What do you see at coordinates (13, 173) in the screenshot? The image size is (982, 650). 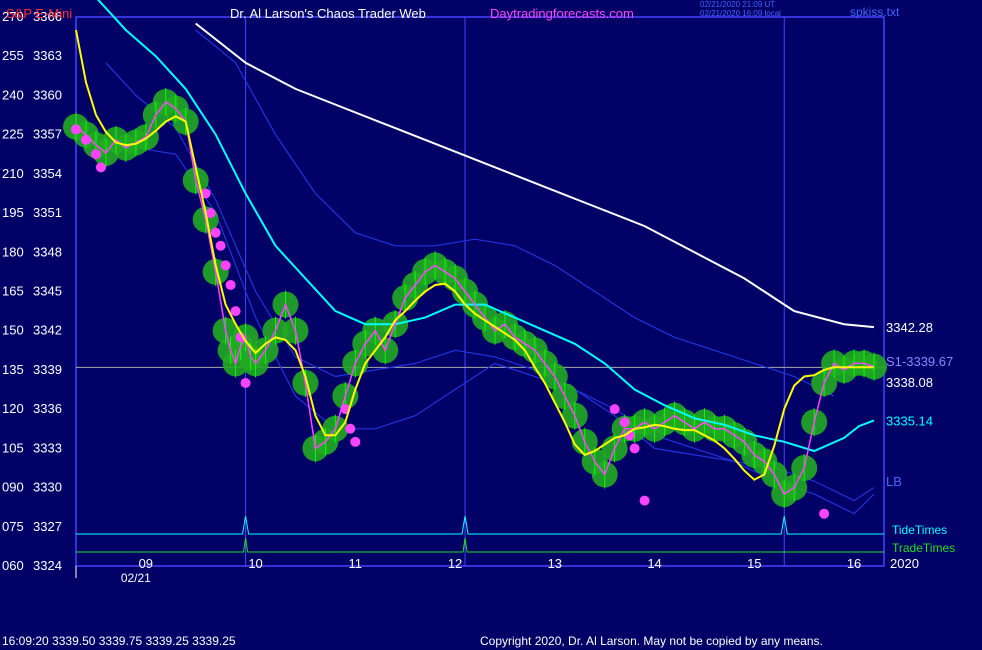 I see `y-tick-left-4: 210` at bounding box center [13, 173].